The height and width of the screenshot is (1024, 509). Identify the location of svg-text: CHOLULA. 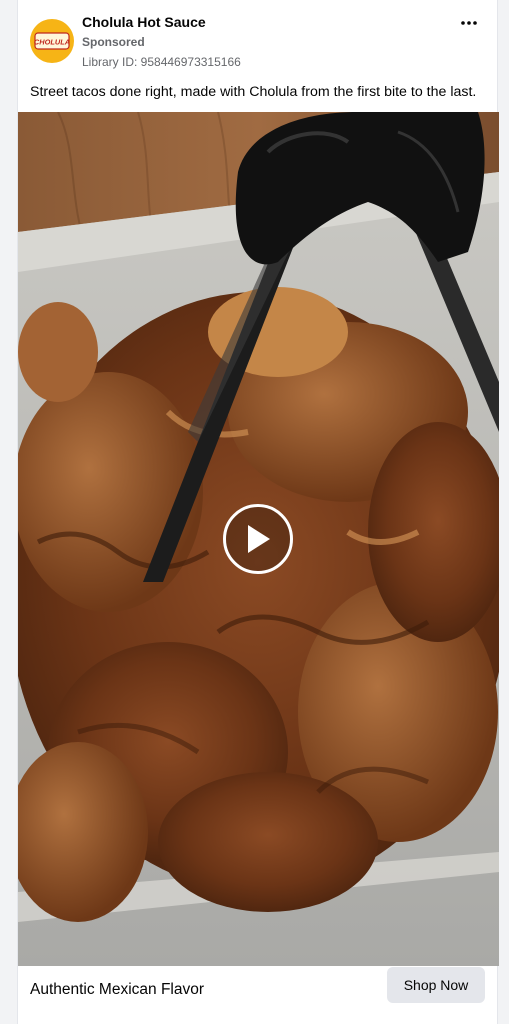
(52, 42).